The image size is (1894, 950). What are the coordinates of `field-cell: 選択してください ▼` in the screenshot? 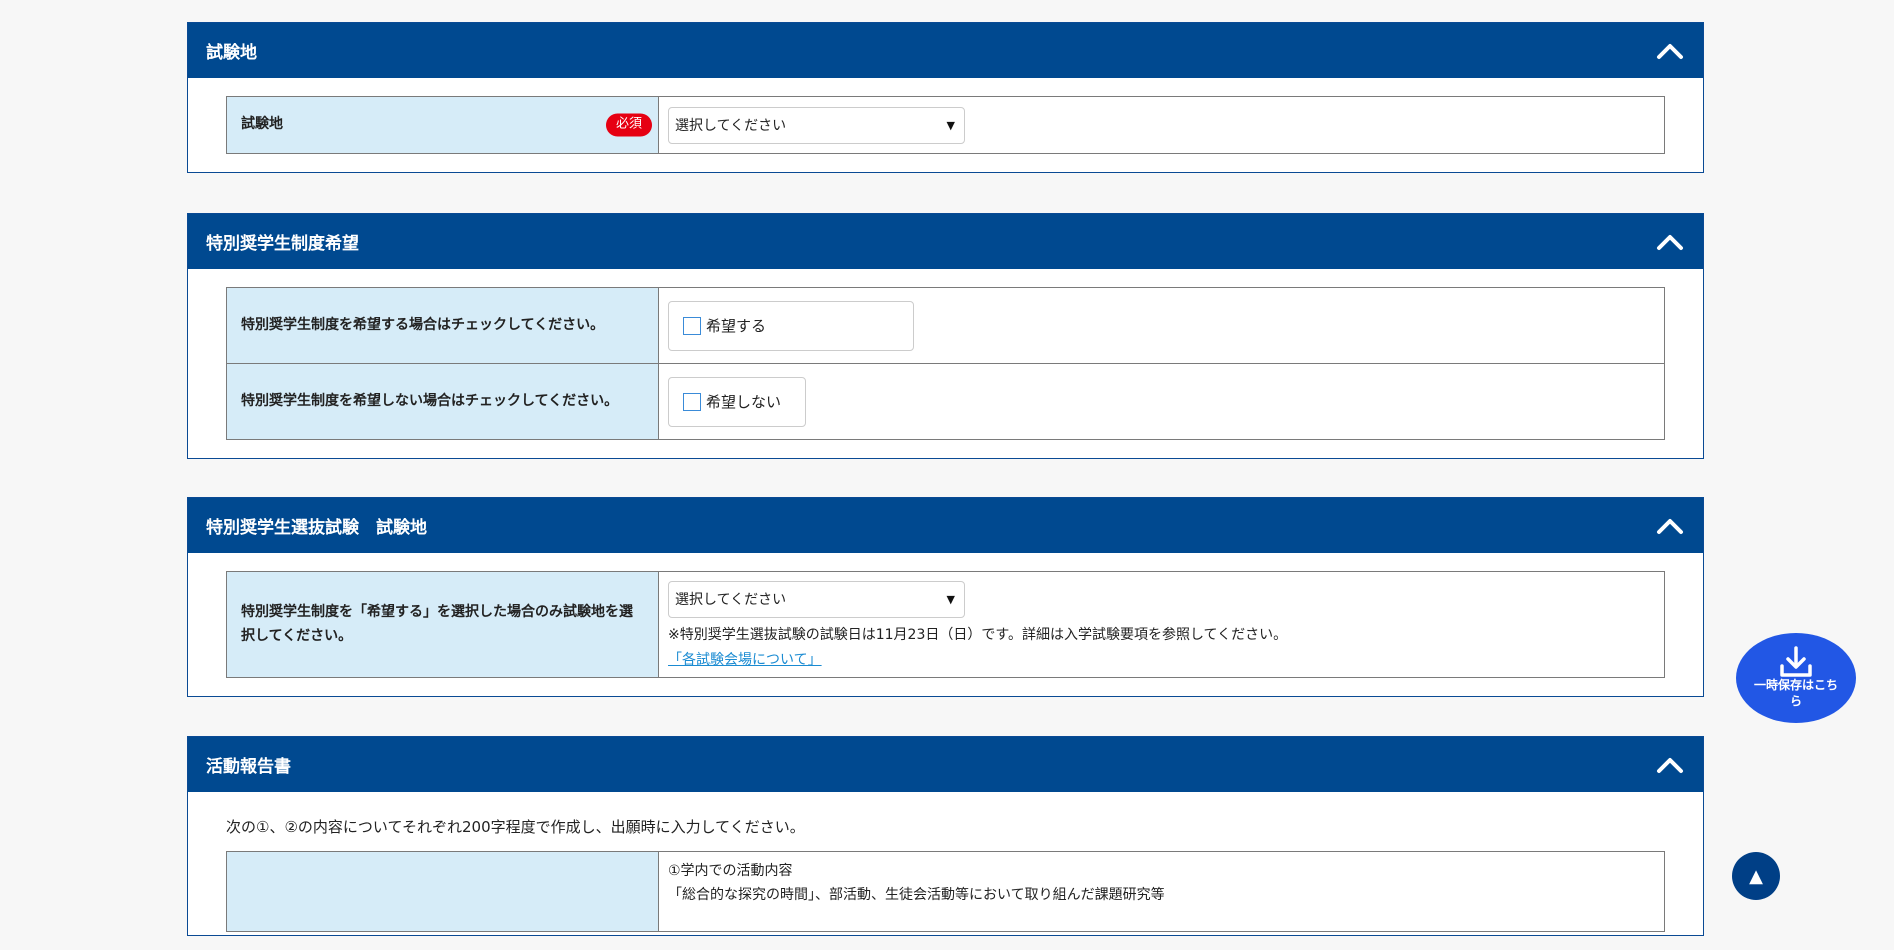 It's located at (1161, 125).